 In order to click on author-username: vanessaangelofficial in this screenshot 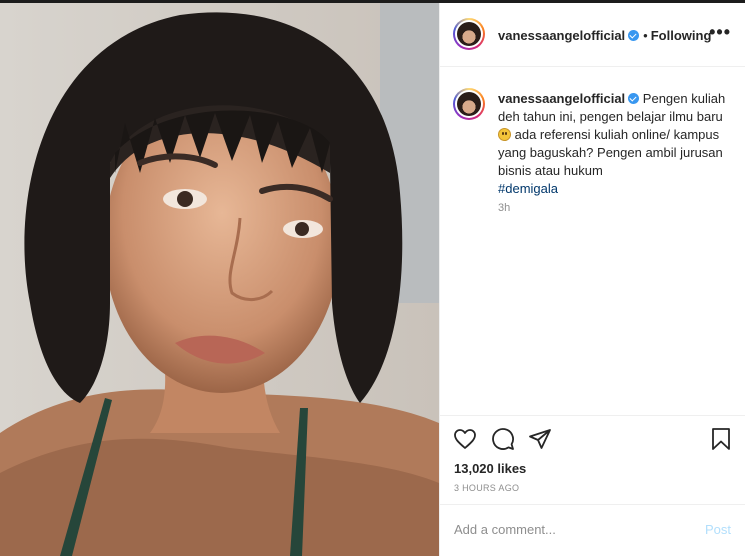, I will do `click(561, 35)`.